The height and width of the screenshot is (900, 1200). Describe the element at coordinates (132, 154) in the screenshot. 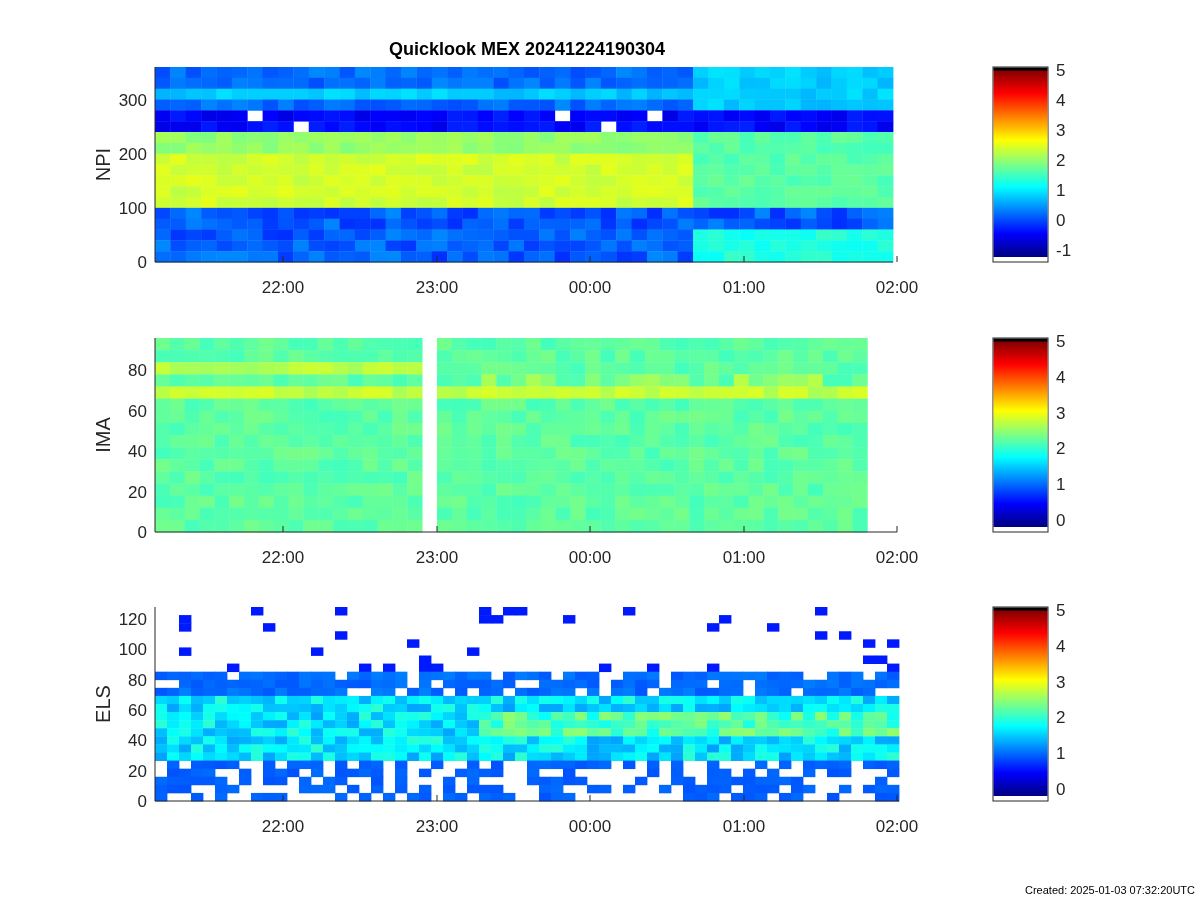

I see `tick-label: 200` at that location.